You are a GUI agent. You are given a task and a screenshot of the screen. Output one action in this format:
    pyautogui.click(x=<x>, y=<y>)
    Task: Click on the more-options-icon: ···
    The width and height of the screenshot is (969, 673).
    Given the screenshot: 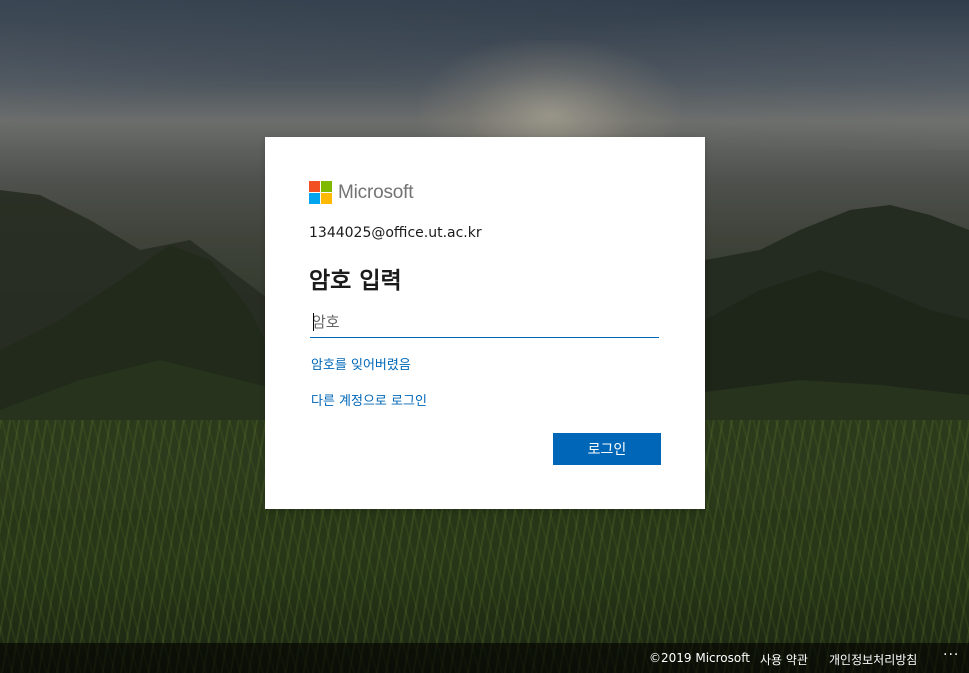 What is the action you would take?
    pyautogui.click(x=951, y=655)
    